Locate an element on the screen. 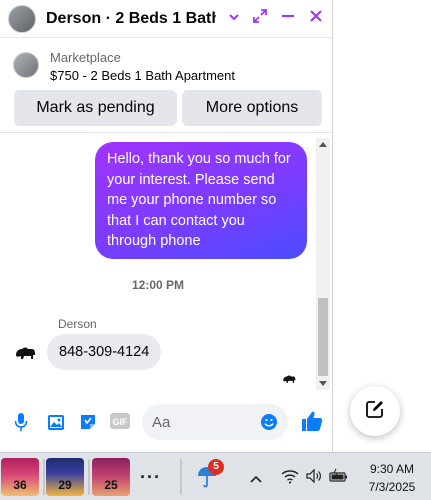 The height and width of the screenshot is (500, 431). clock-date: 7/3/2025 is located at coordinates (392, 487).